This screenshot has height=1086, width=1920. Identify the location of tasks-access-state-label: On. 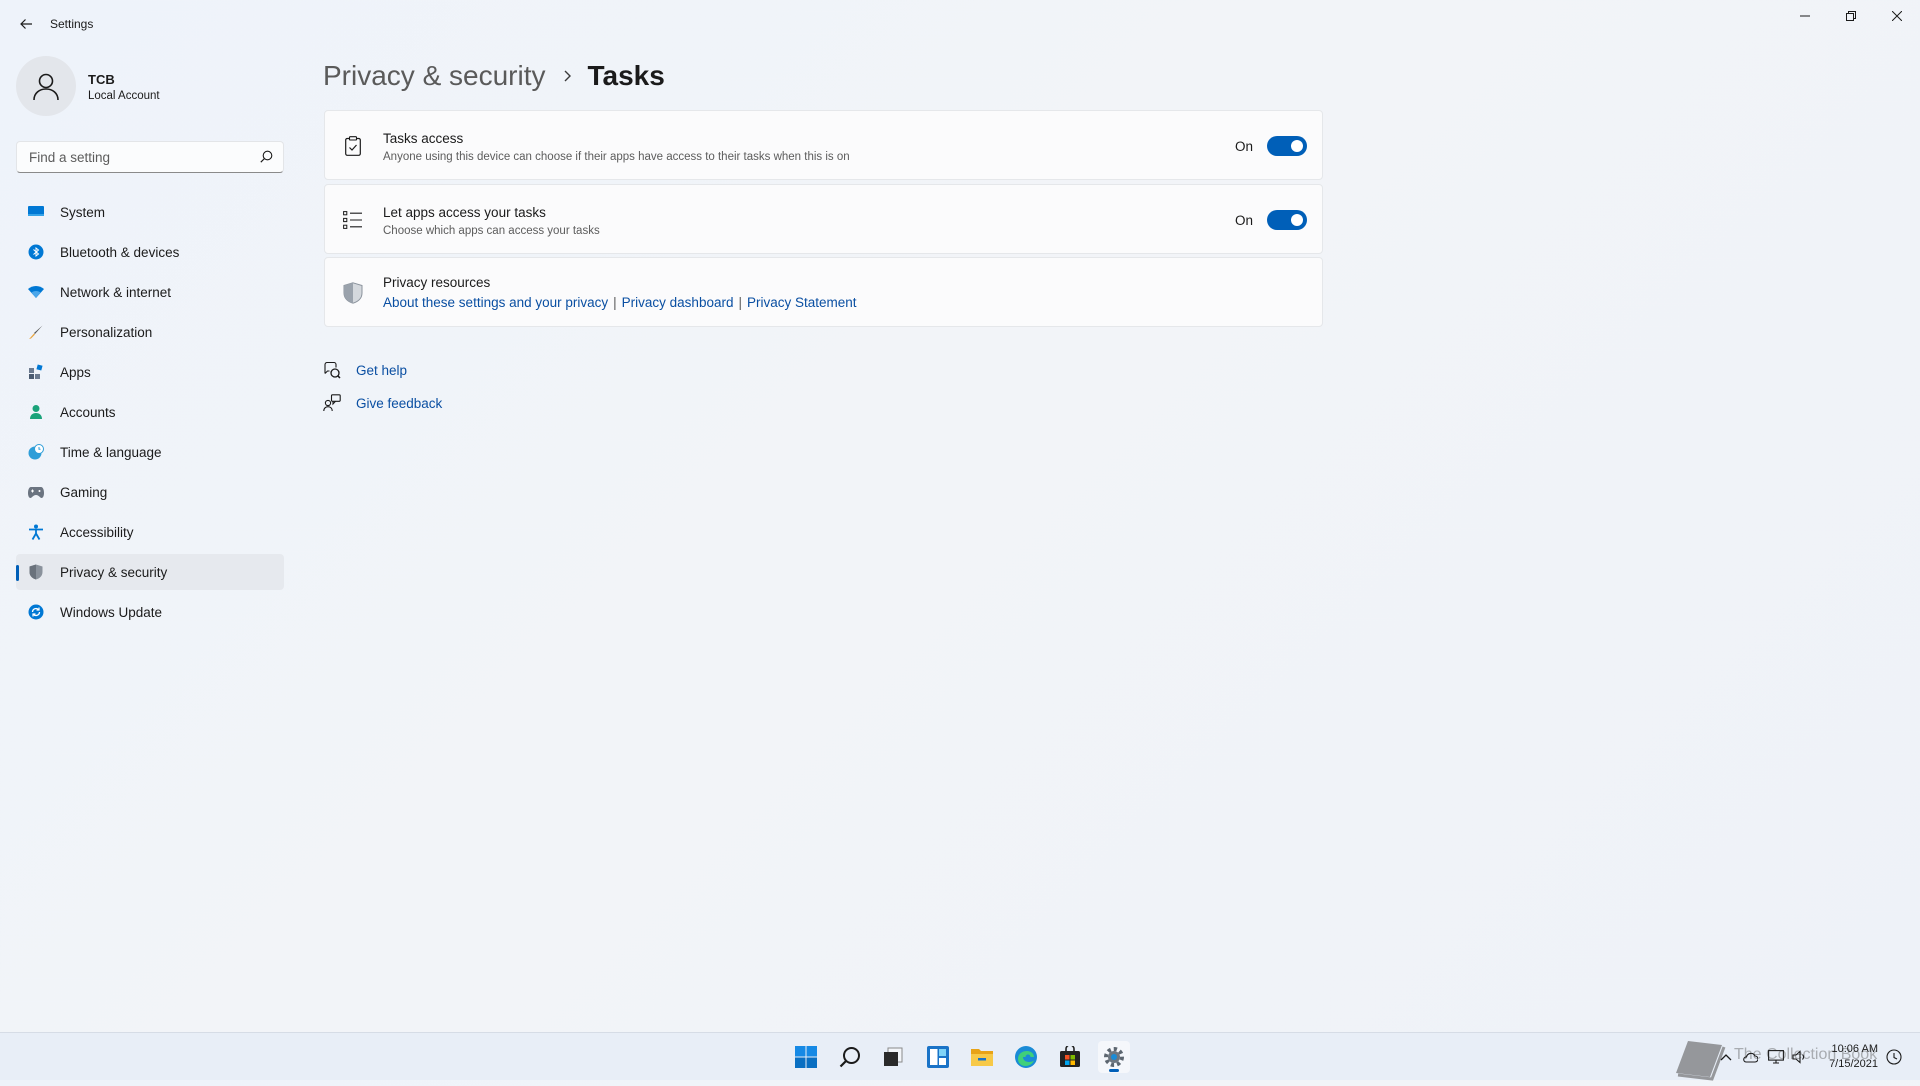
(1244, 146).